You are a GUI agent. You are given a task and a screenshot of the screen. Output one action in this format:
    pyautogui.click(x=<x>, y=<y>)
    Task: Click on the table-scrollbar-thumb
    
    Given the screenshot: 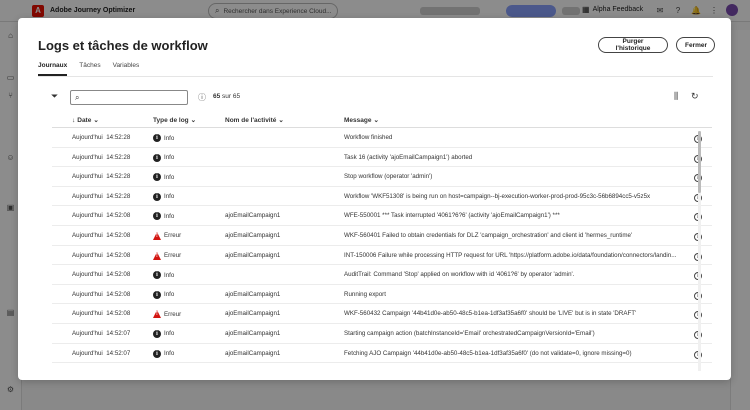 What is the action you would take?
    pyautogui.click(x=699, y=162)
    